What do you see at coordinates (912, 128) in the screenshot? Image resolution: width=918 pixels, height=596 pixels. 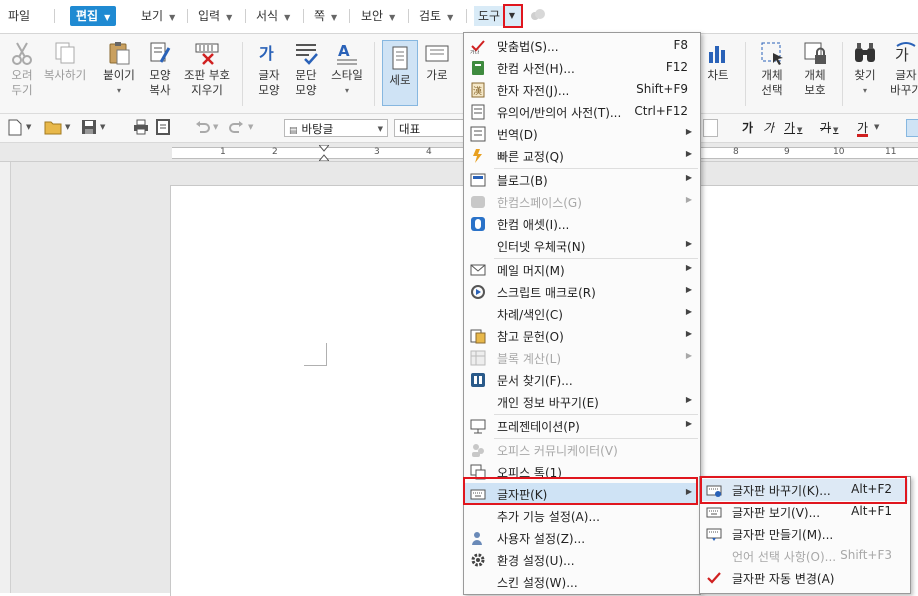 I see `align-justify-button` at bounding box center [912, 128].